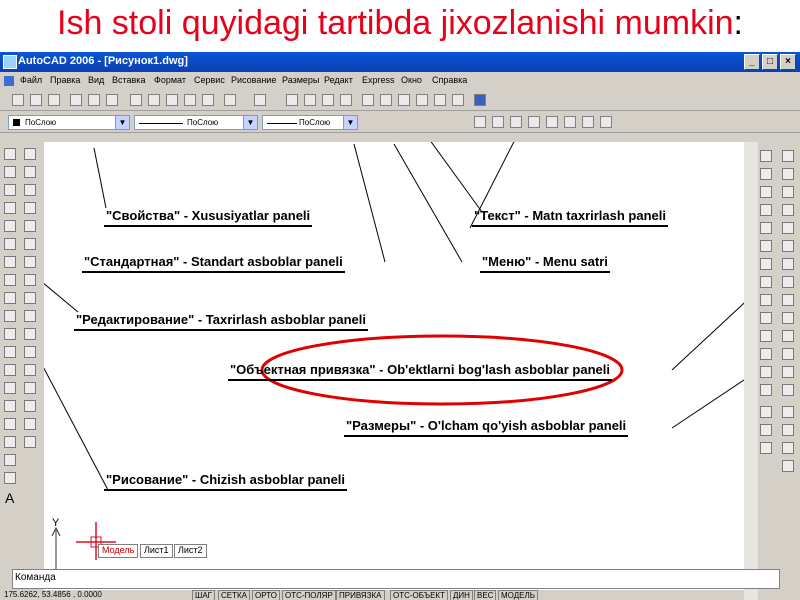 This screenshot has height=600, width=800. Describe the element at coordinates (10, 154) in the screenshot. I see `line-icon` at that location.